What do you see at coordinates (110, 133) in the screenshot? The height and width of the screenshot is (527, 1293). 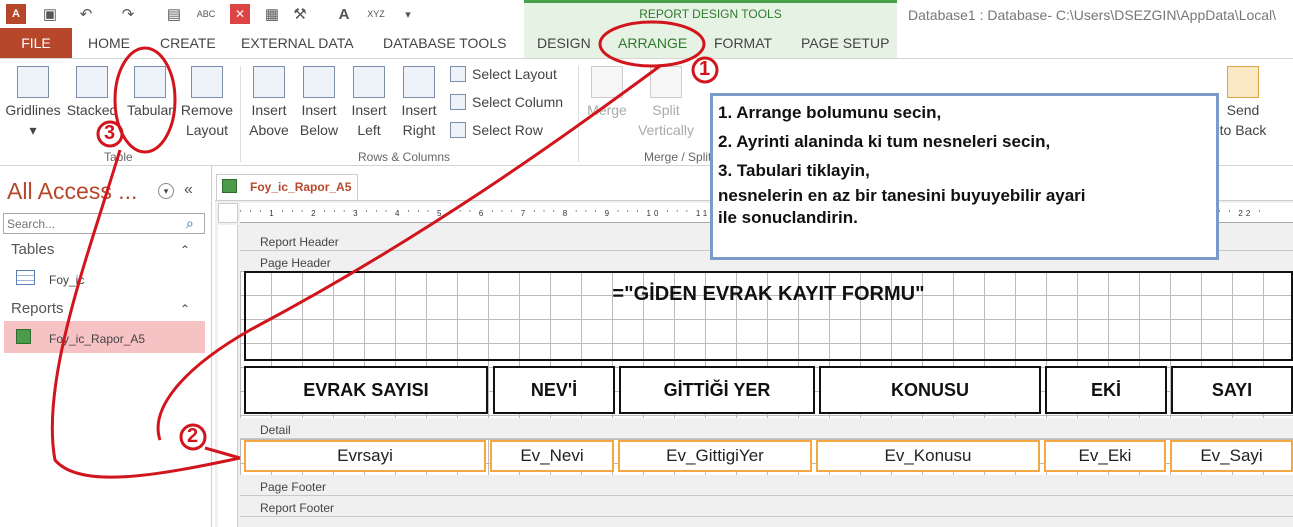 I see `marker-3: 3` at bounding box center [110, 133].